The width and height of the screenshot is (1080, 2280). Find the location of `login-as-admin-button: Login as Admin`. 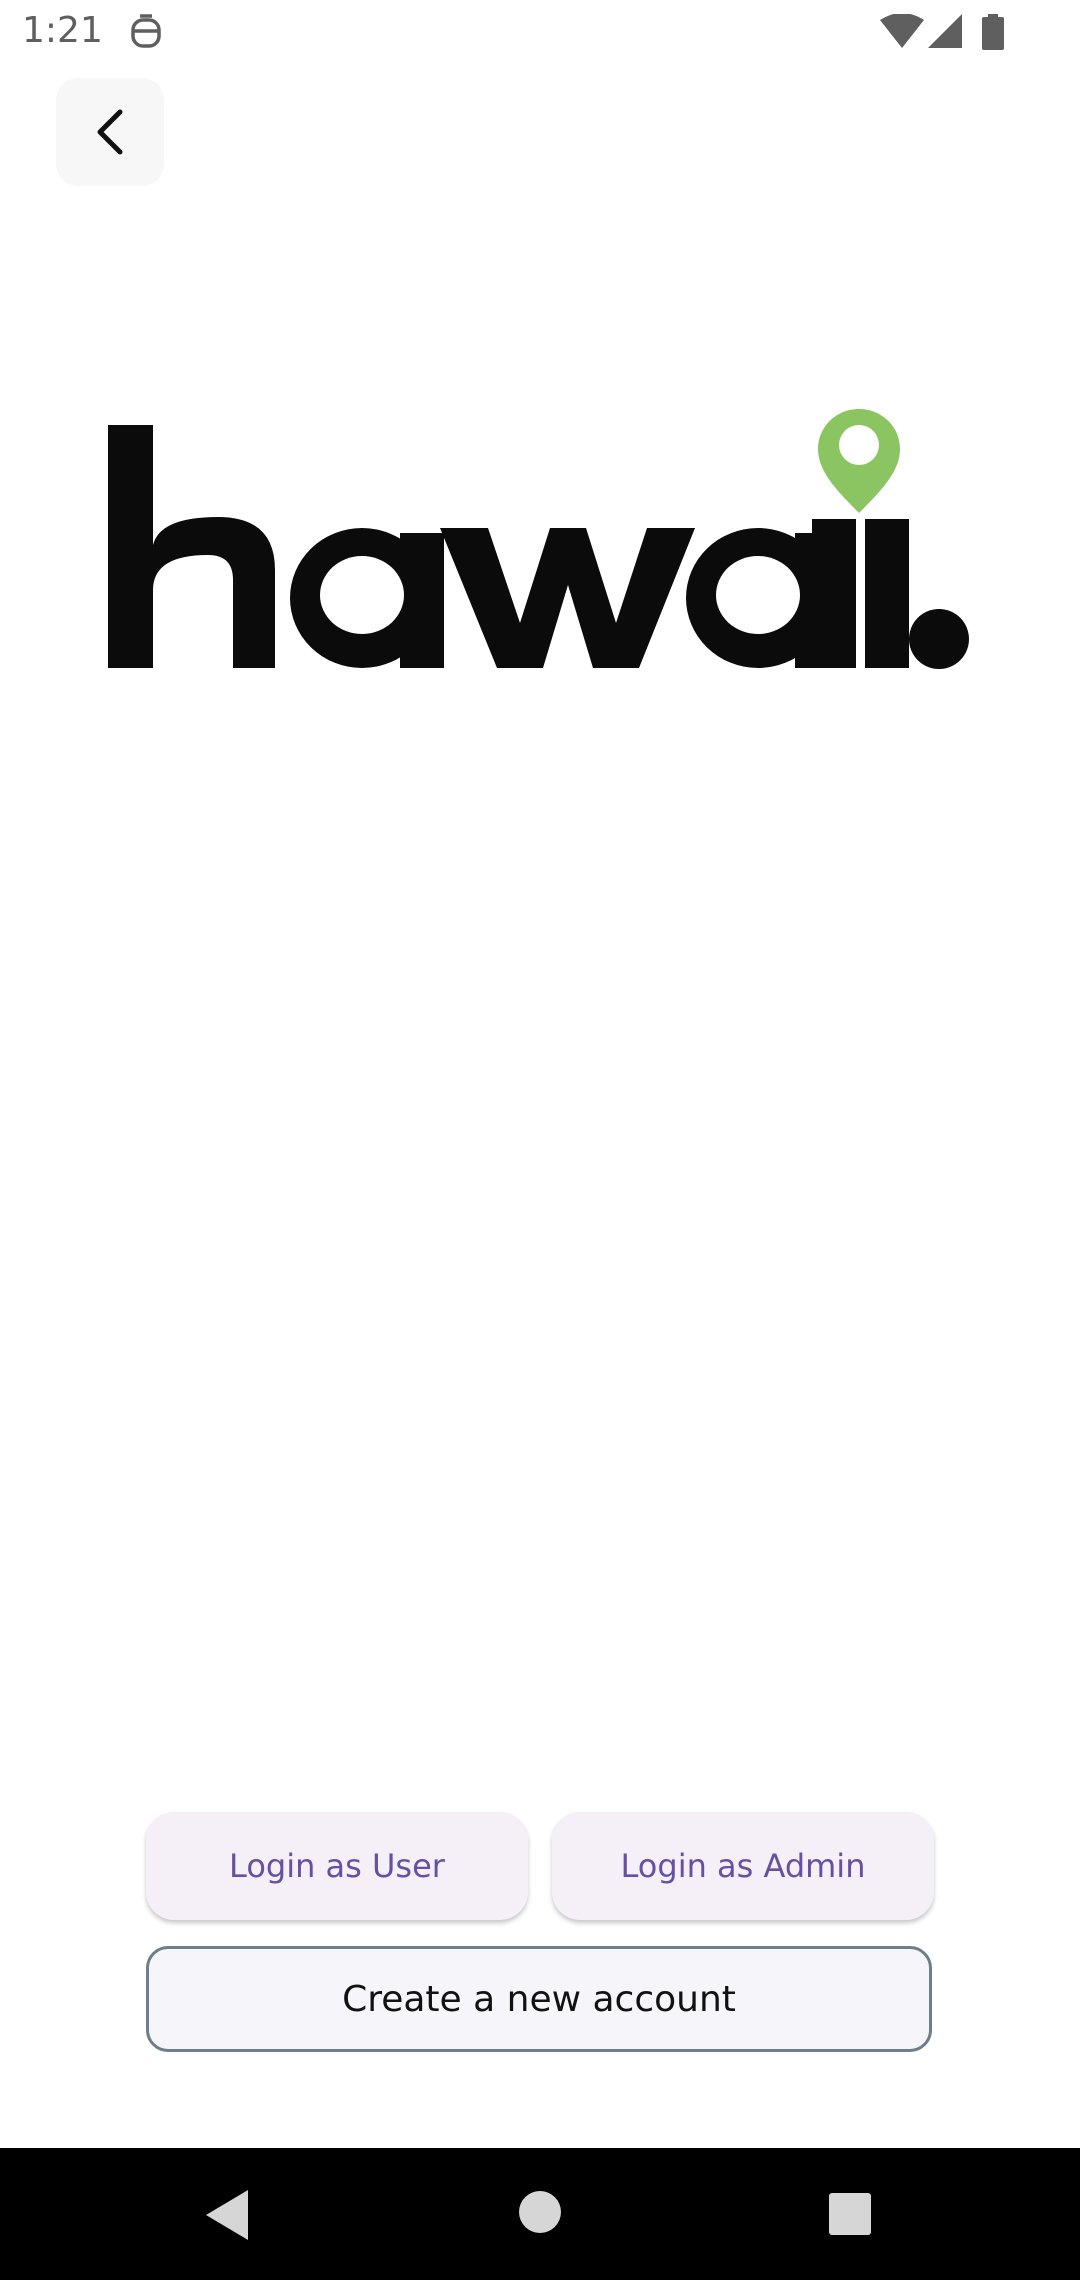

login-as-admin-button: Login as Admin is located at coordinates (743, 1866).